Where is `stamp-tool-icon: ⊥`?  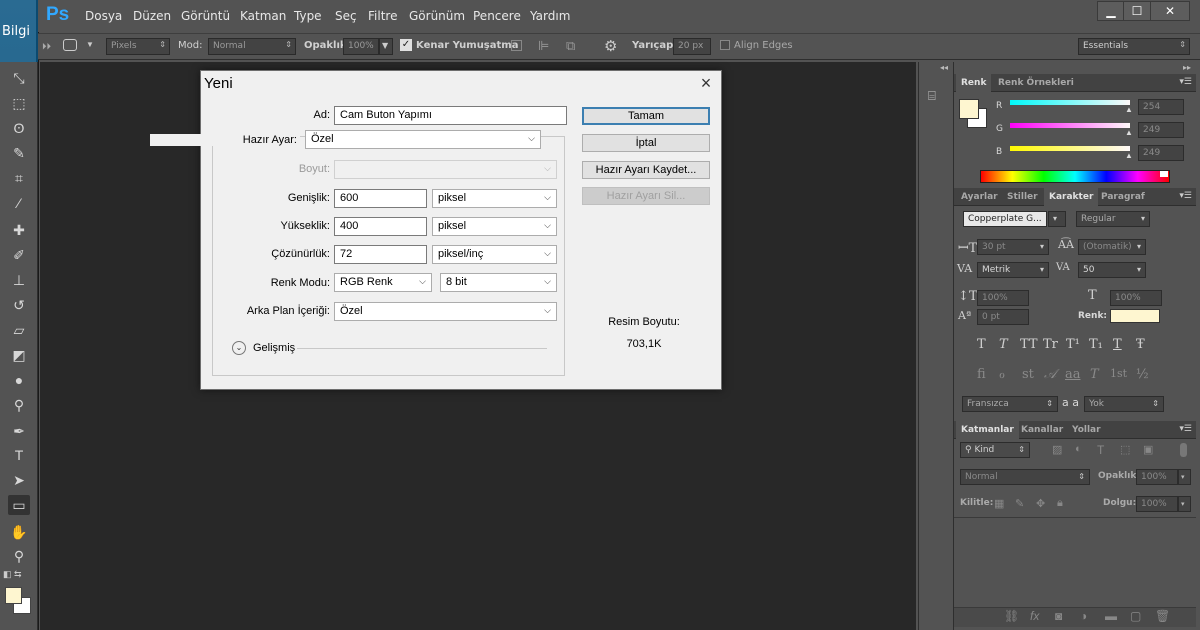
stamp-tool-icon: ⊥ is located at coordinates (19, 280).